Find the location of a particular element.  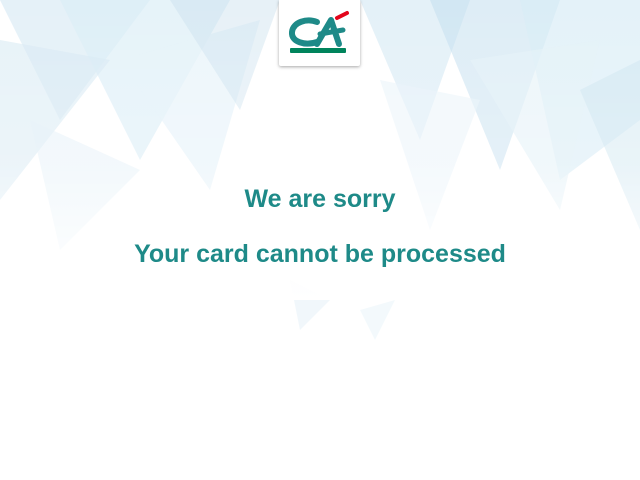

error-message: Your card cannot be processed is located at coordinates (320, 254).